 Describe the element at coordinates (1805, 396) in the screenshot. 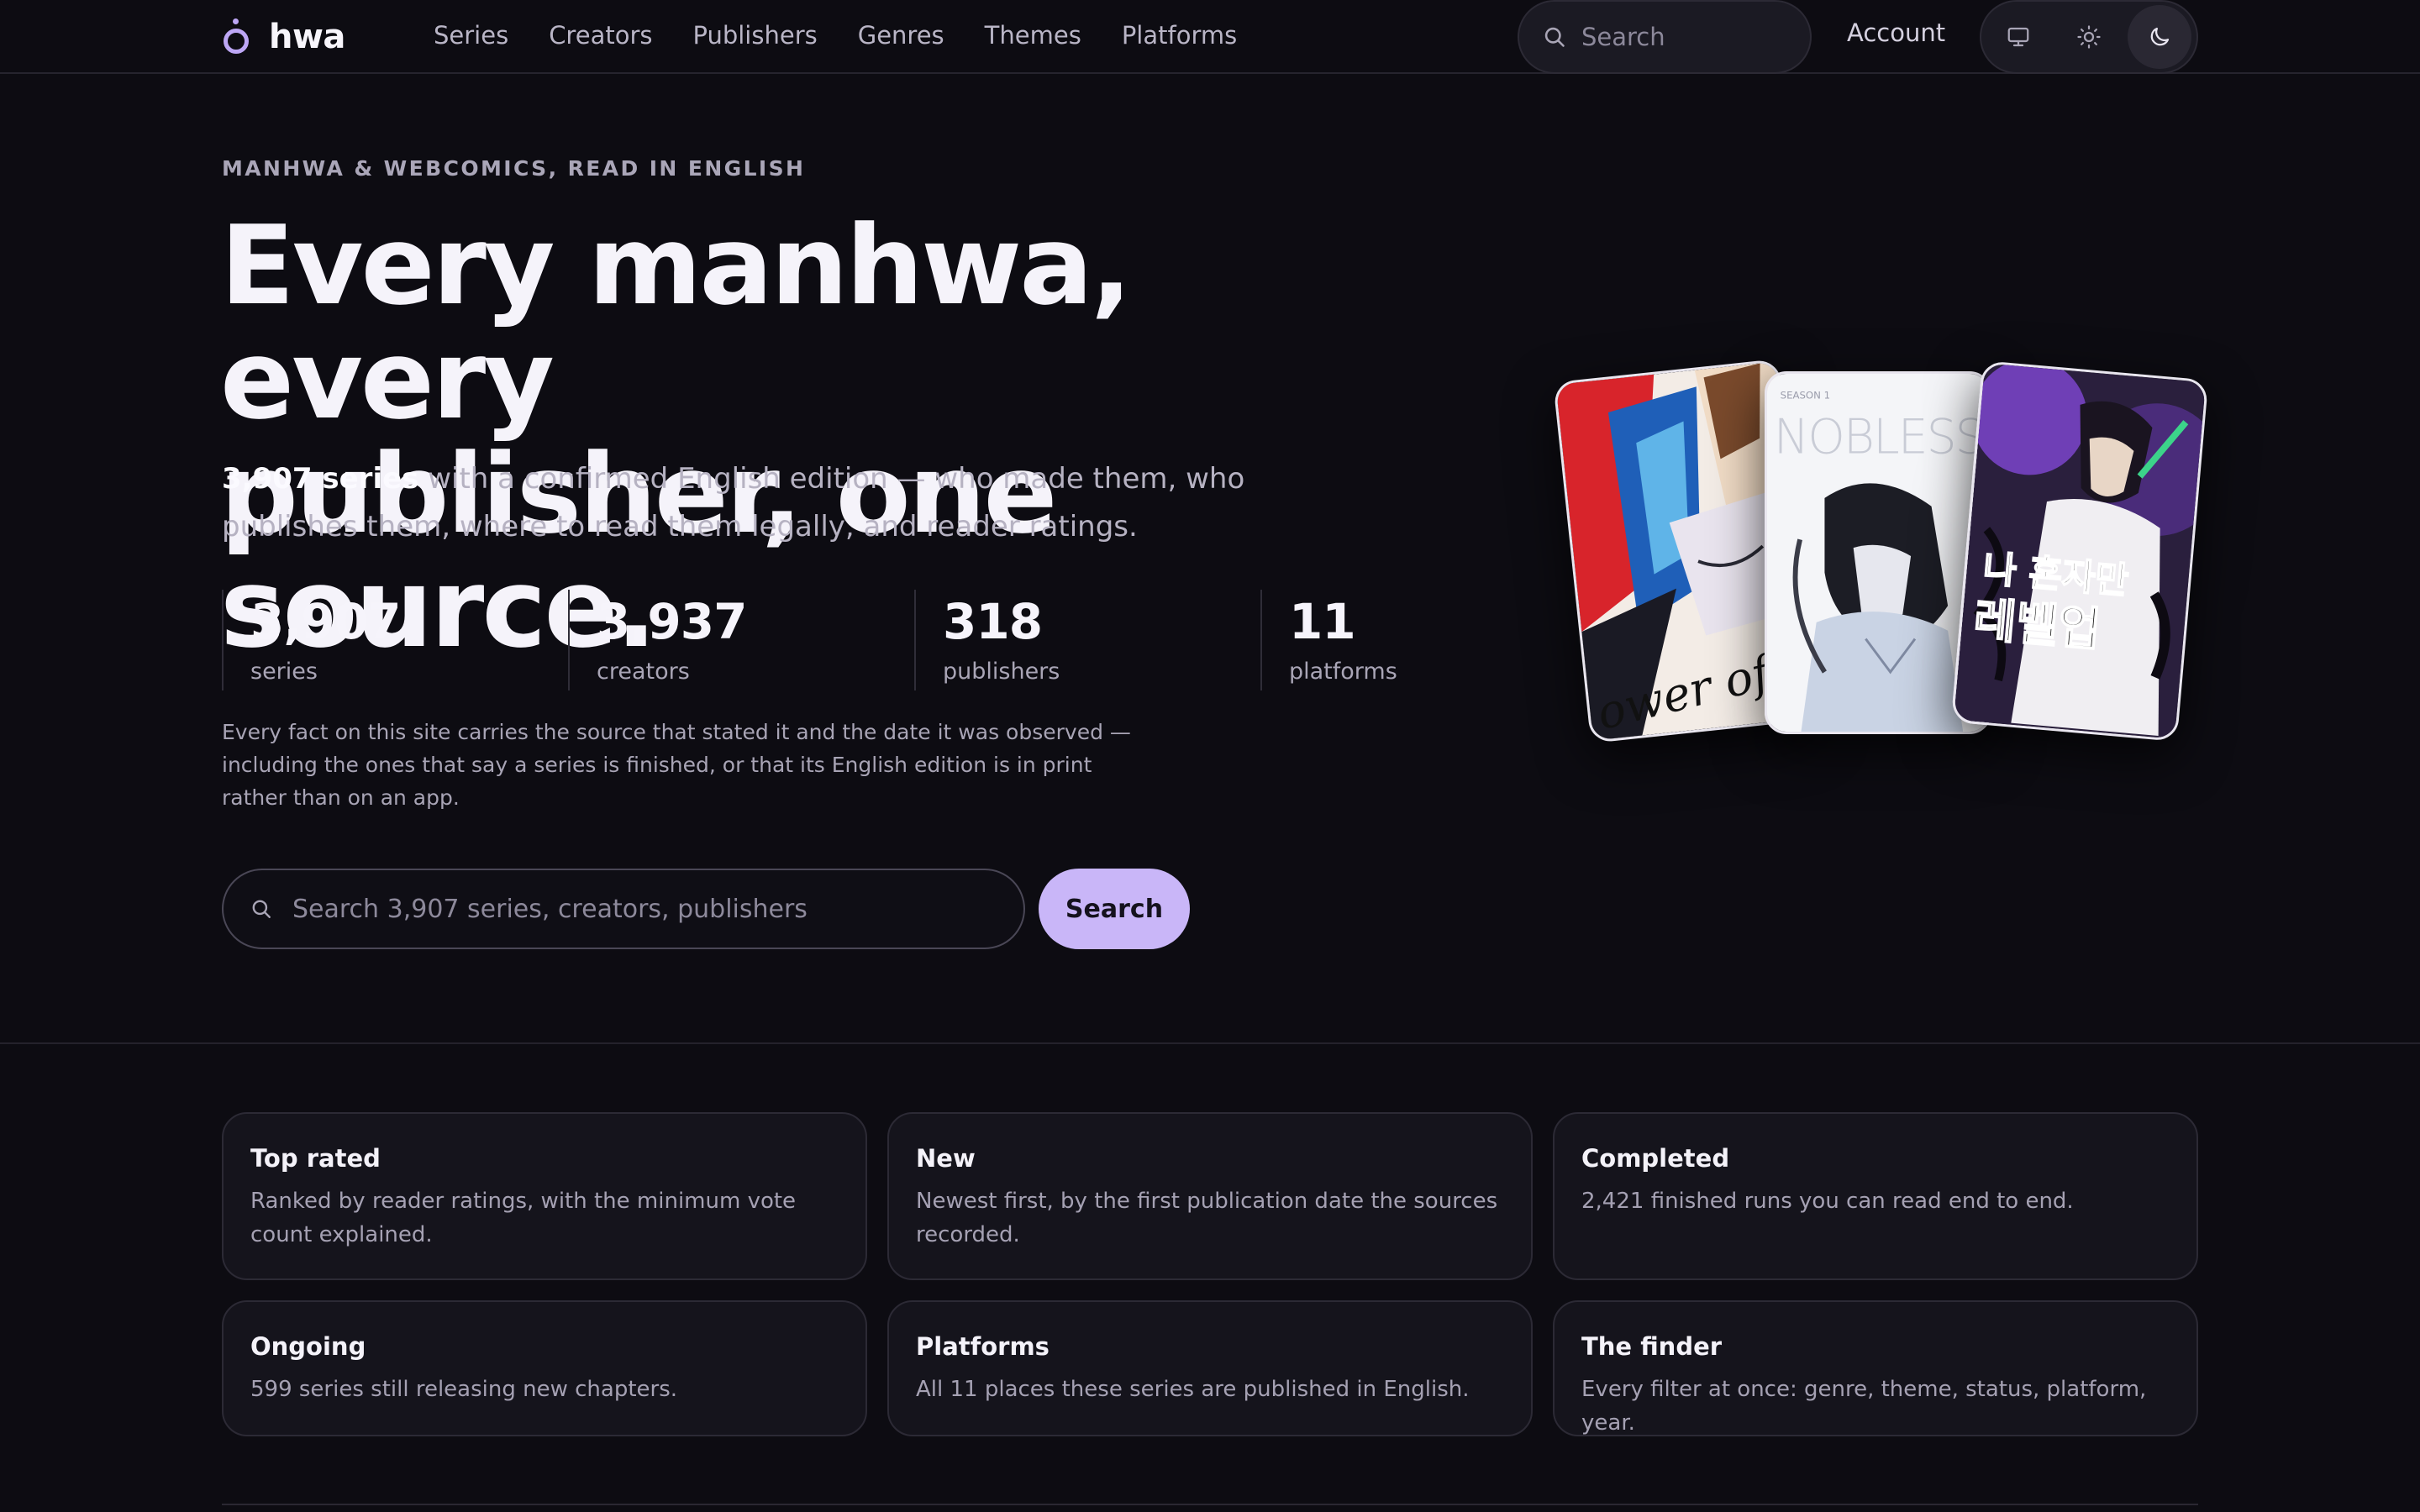

I see `cover-tag: SEASON 1` at that location.